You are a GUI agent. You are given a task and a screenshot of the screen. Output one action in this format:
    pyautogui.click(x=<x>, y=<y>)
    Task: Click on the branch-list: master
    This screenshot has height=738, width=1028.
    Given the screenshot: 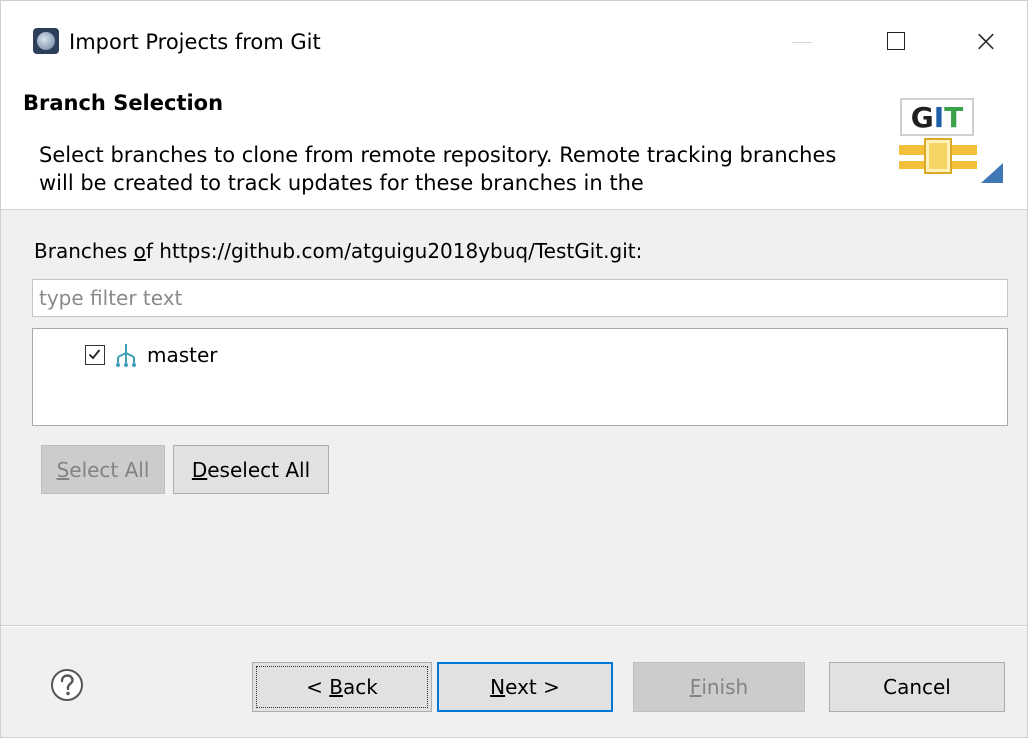 What is the action you would take?
    pyautogui.click(x=520, y=377)
    